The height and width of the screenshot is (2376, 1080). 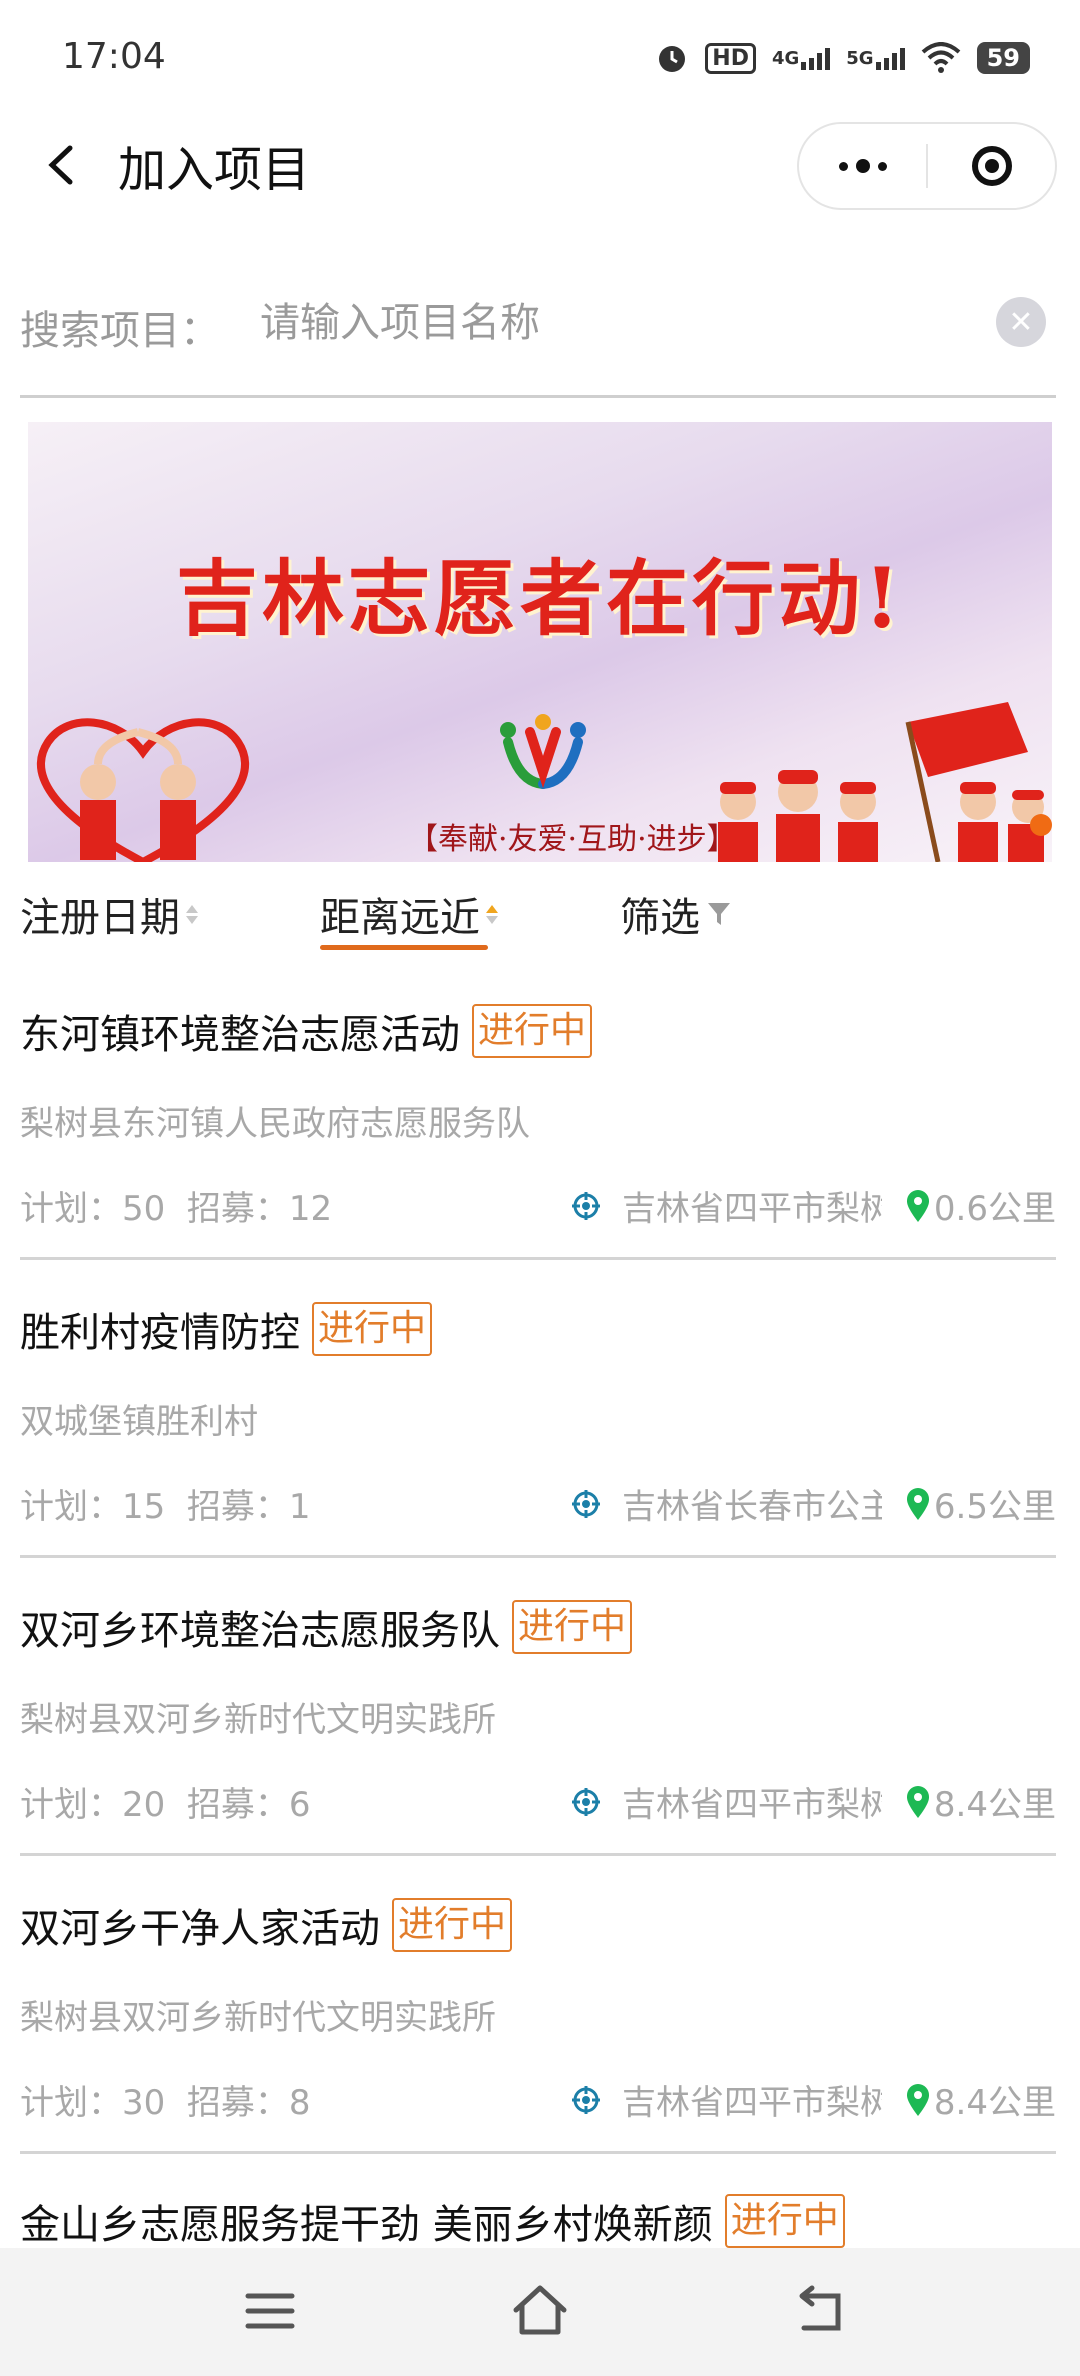 What do you see at coordinates (672, 58) in the screenshot?
I see `alarm-icon` at bounding box center [672, 58].